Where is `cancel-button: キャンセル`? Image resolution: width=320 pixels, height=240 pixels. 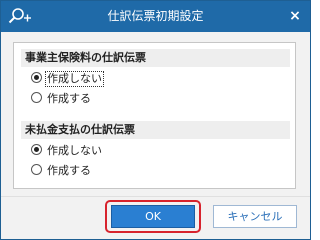
cancel-button: キャンセル is located at coordinates (255, 216).